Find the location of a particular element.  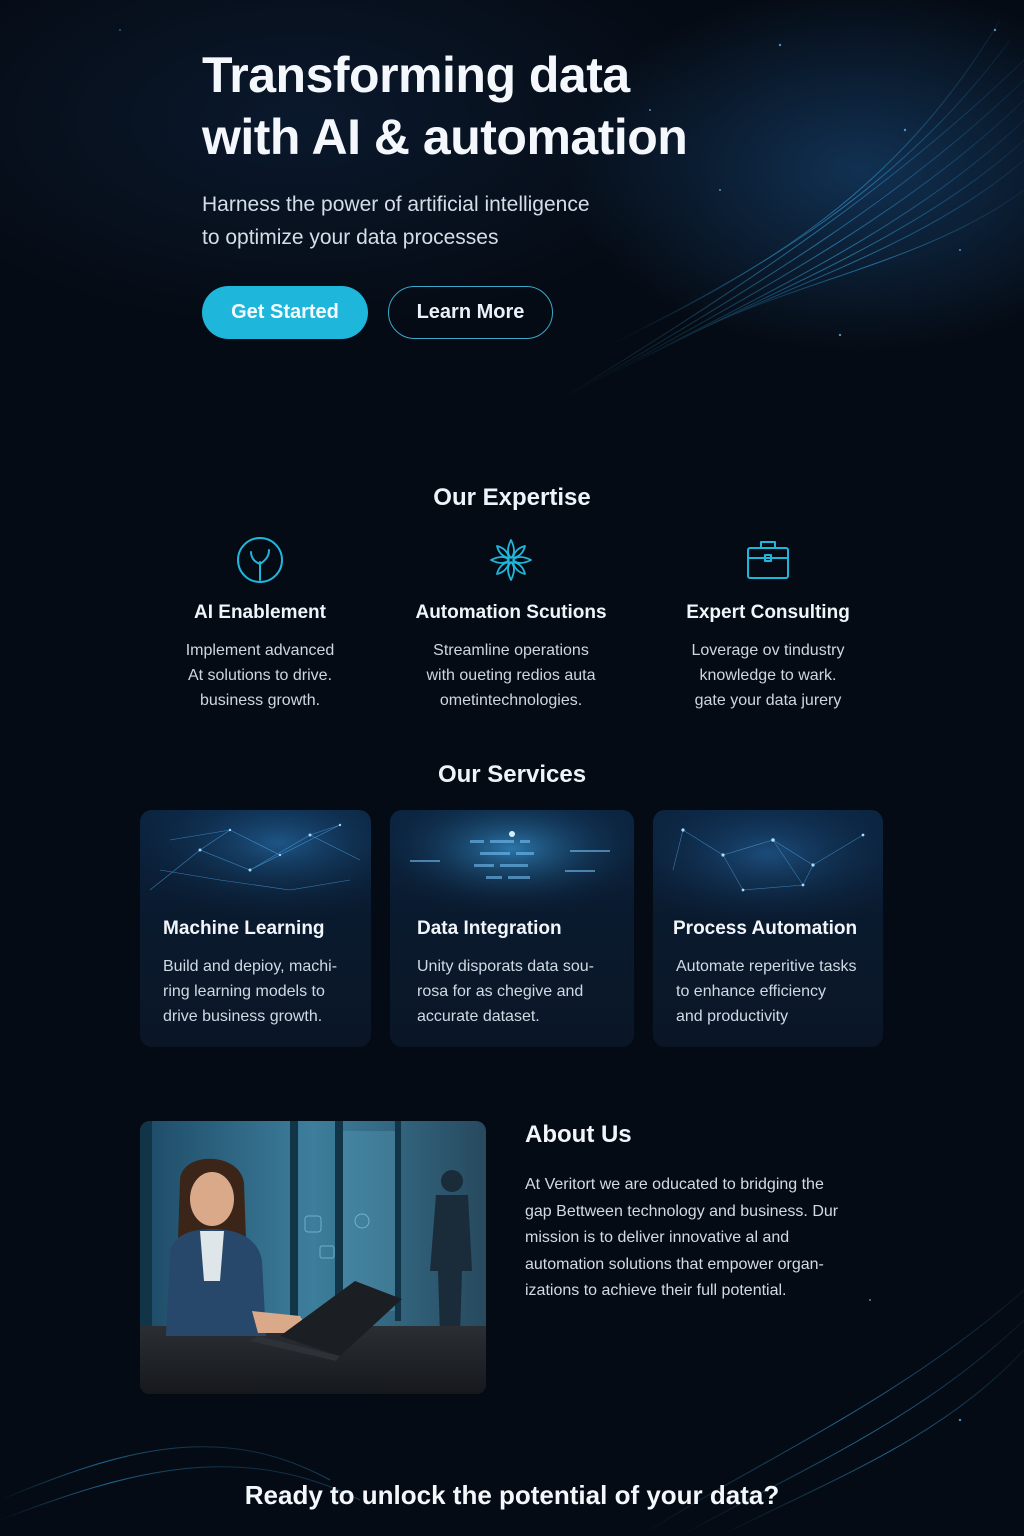

service-title: Process Automation is located at coordinates (765, 928).